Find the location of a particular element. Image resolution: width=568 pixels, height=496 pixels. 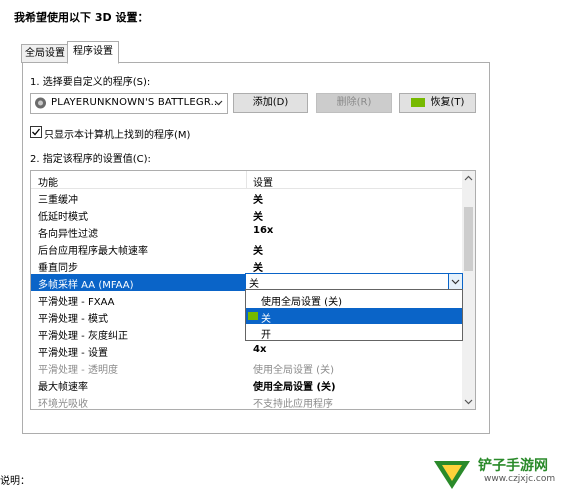

combobox-value: 关 is located at coordinates (254, 284).